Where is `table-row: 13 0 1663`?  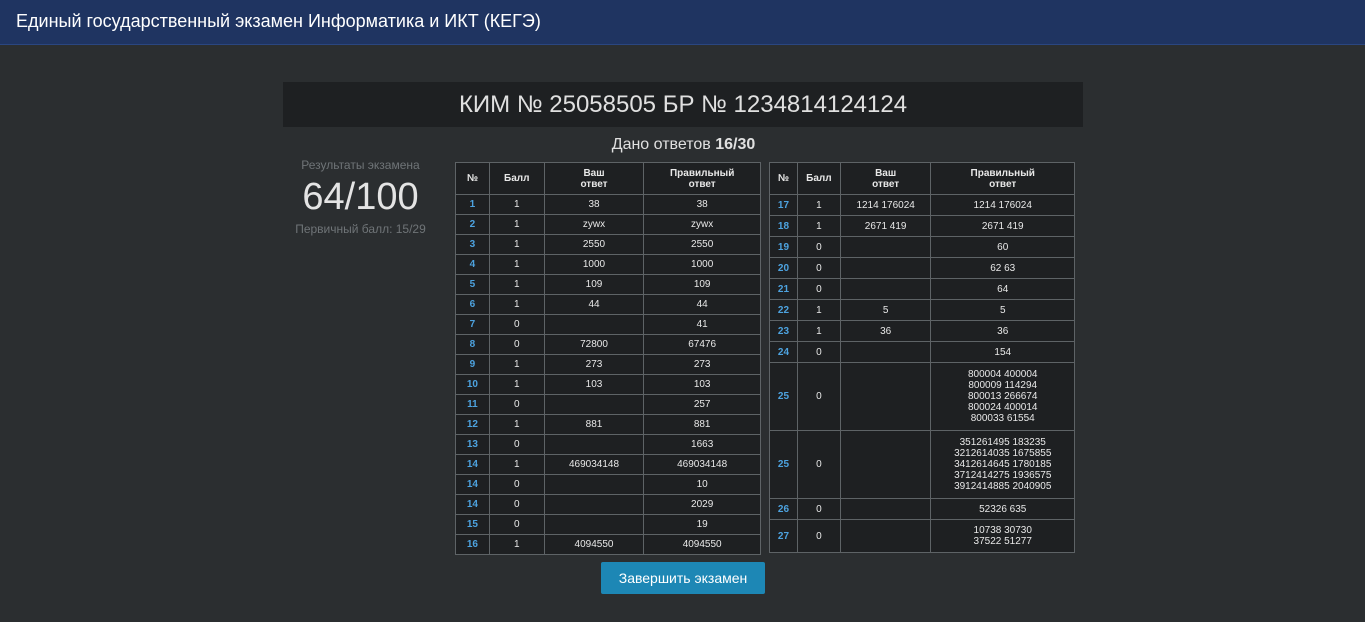
table-row: 13 0 1663 is located at coordinates (608, 444).